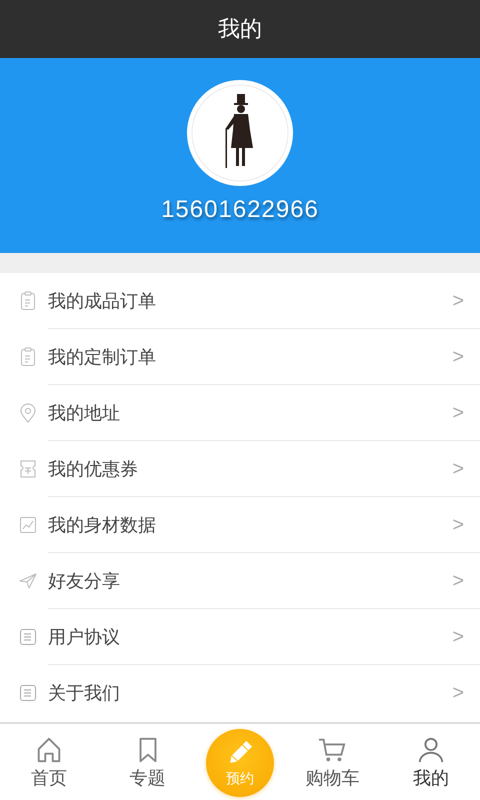 This screenshot has height=800, width=480. Describe the element at coordinates (240, 469) in the screenshot. I see `menu-item: 我的优惠券 >` at that location.